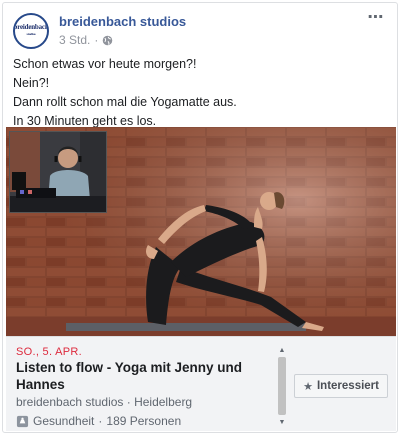  Describe the element at coordinates (347, 386) in the screenshot. I see `interested-label: Interessiert` at that location.